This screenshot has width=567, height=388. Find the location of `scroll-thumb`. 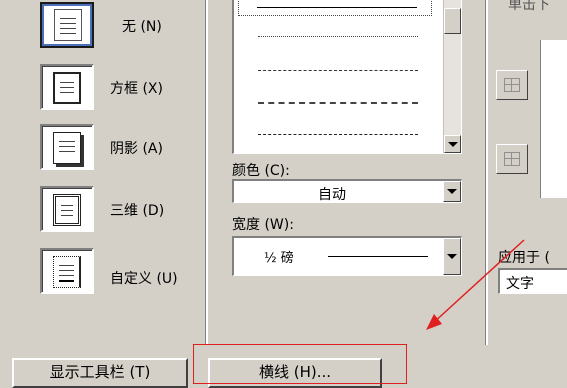

scroll-thumb is located at coordinates (452, 21).